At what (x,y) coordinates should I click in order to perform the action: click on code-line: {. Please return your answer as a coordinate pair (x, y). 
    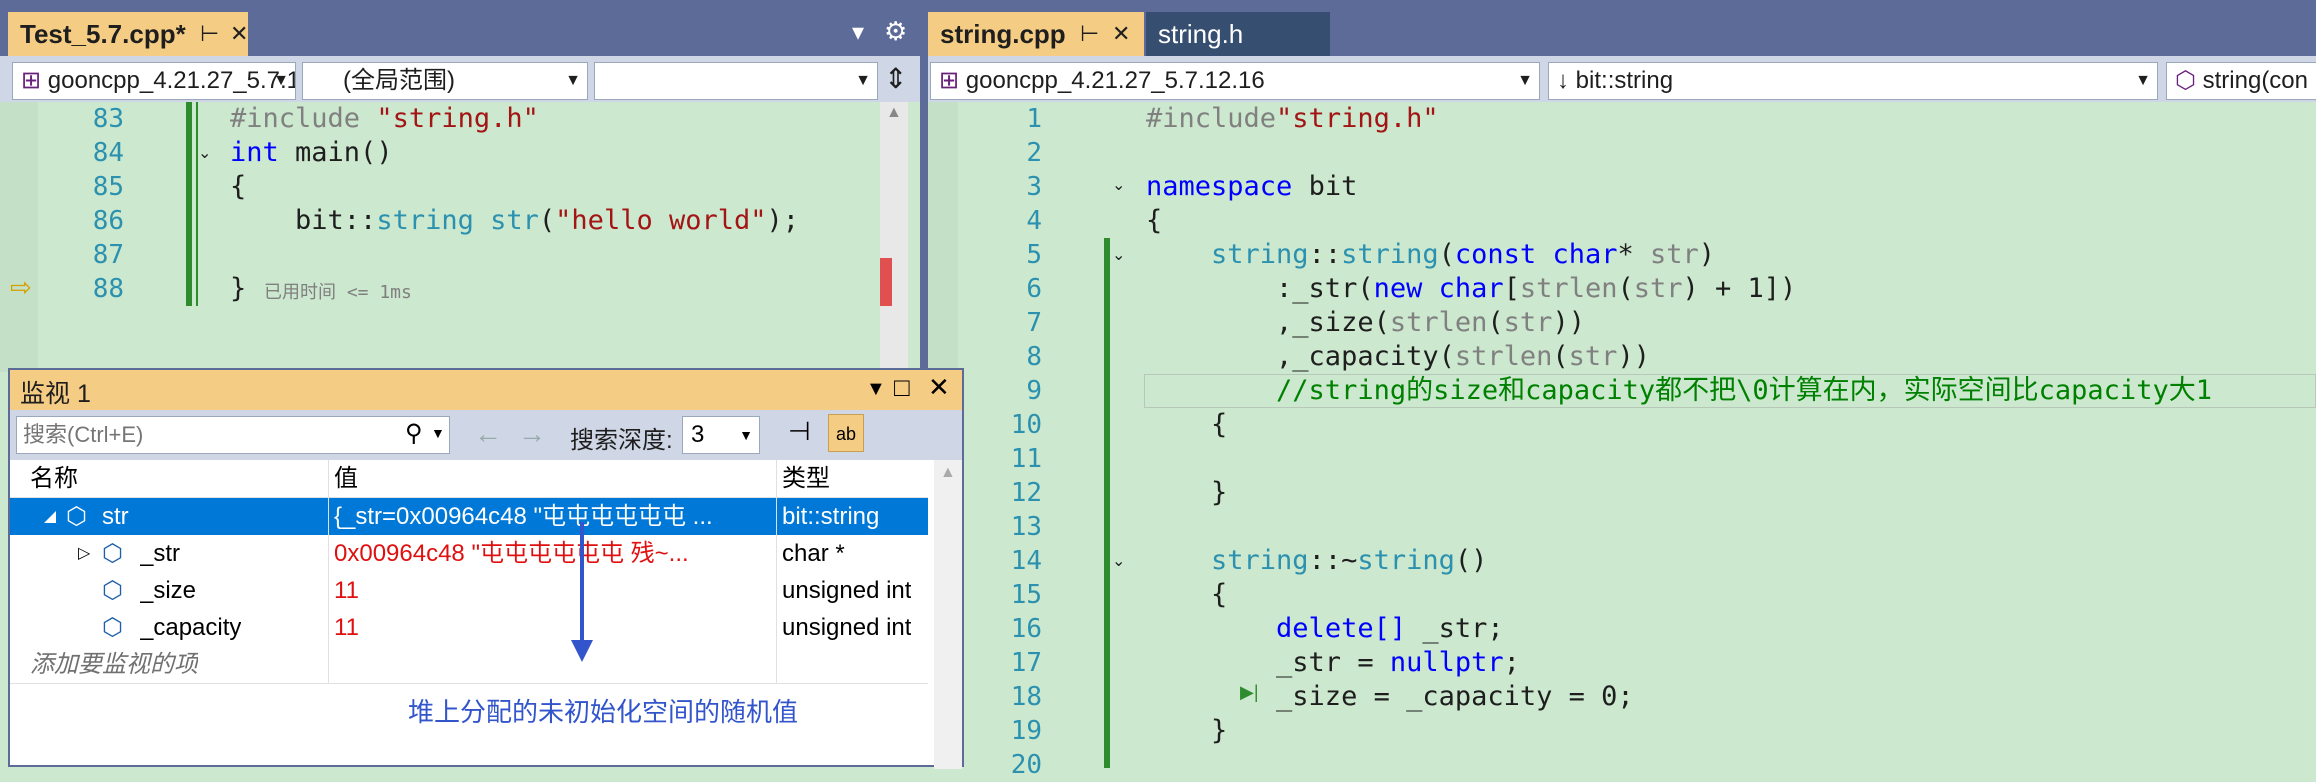
    Looking at the image, I should click on (1154, 221).